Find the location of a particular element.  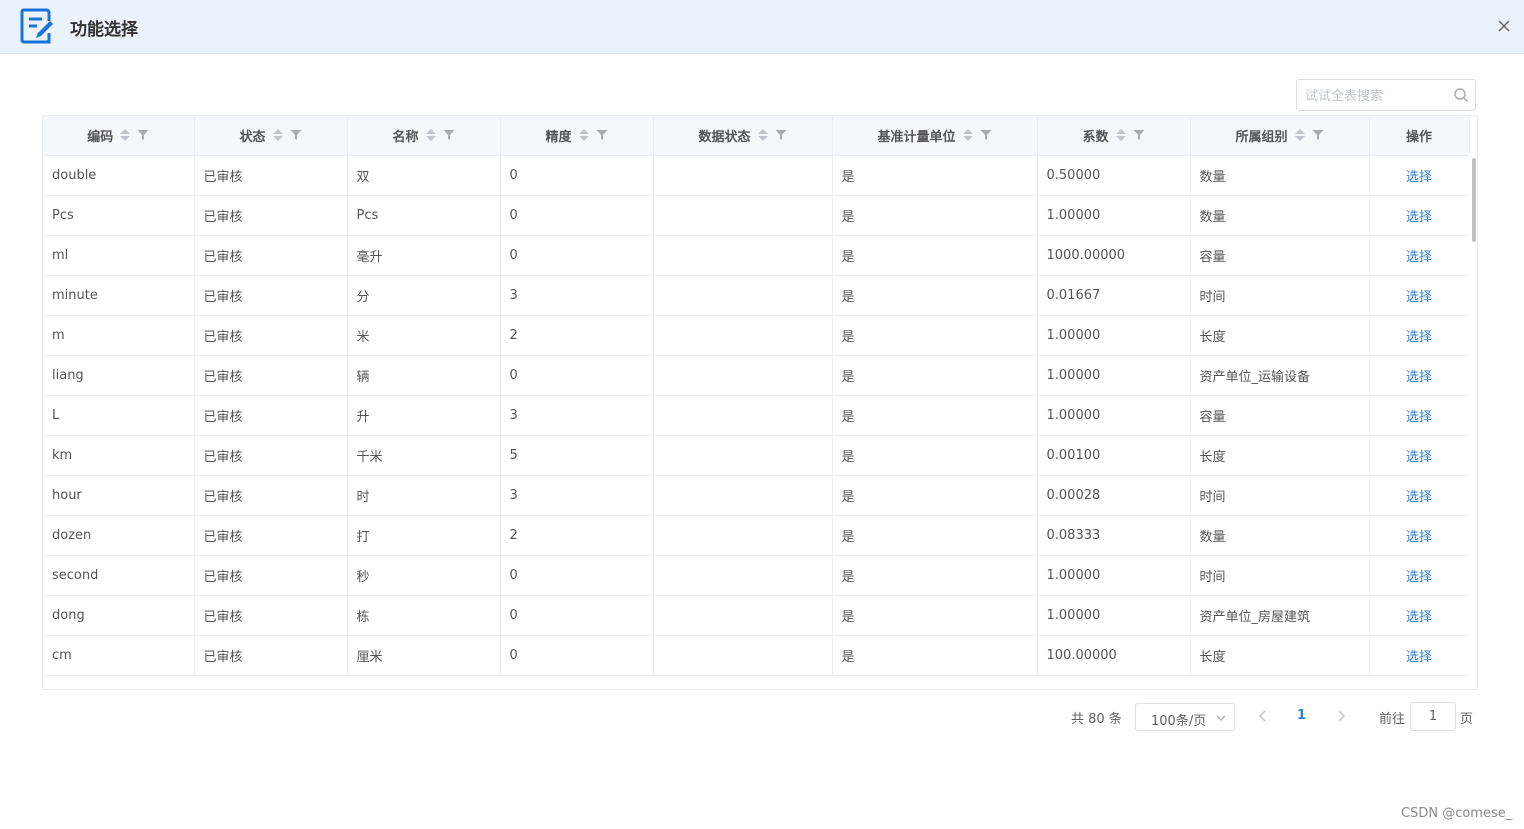

cell-name: 米 is located at coordinates (424, 335).